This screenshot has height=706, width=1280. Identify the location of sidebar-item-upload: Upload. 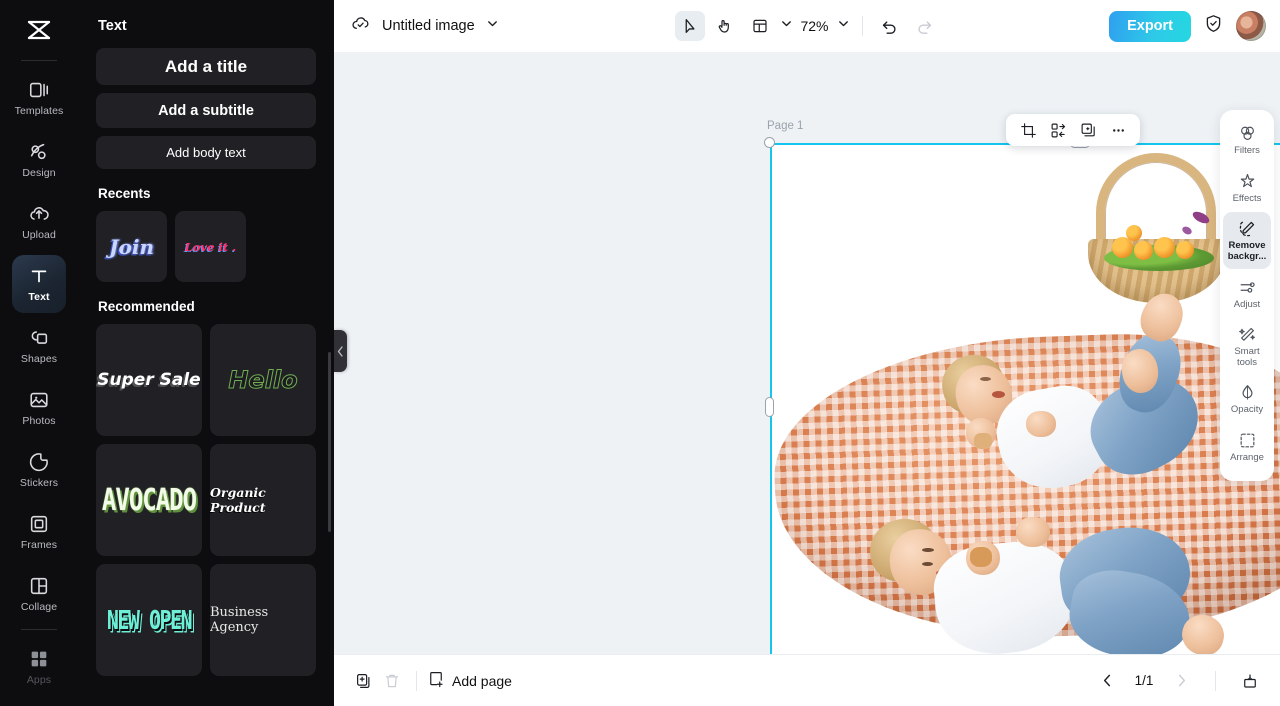
(39, 222).